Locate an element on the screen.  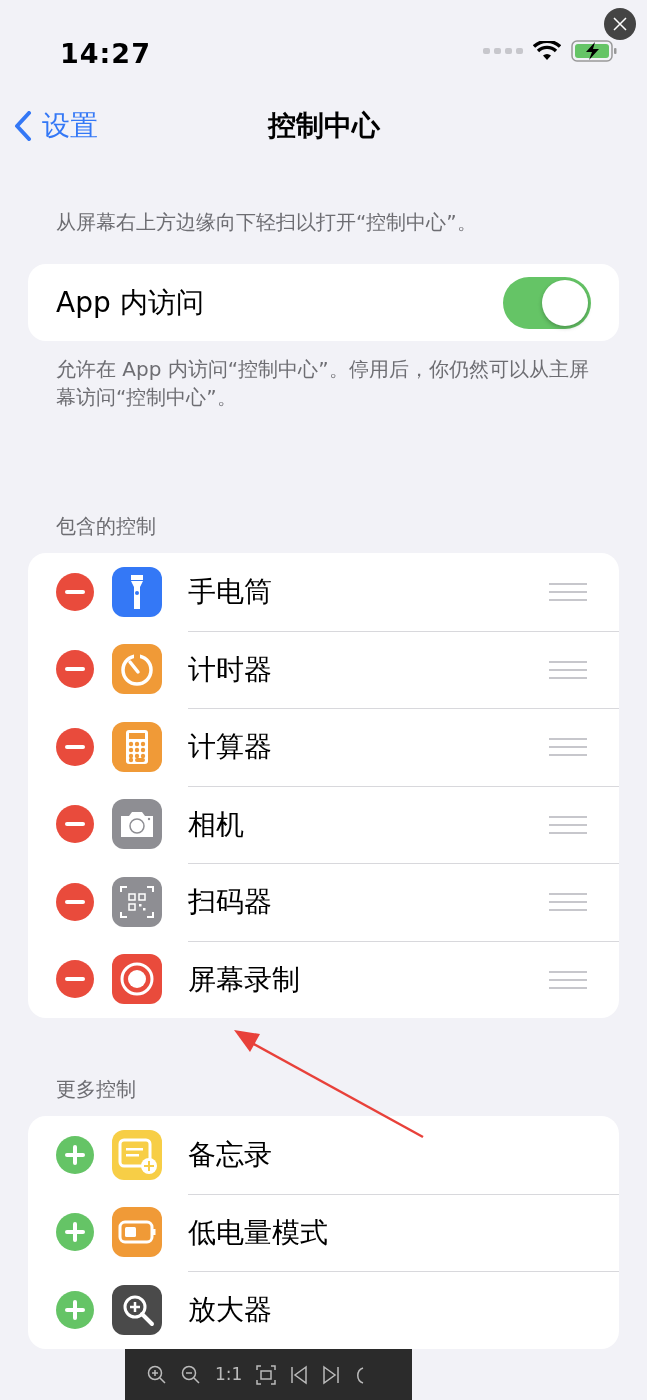
control-label: 备忘录 is located at coordinates (230, 1154).